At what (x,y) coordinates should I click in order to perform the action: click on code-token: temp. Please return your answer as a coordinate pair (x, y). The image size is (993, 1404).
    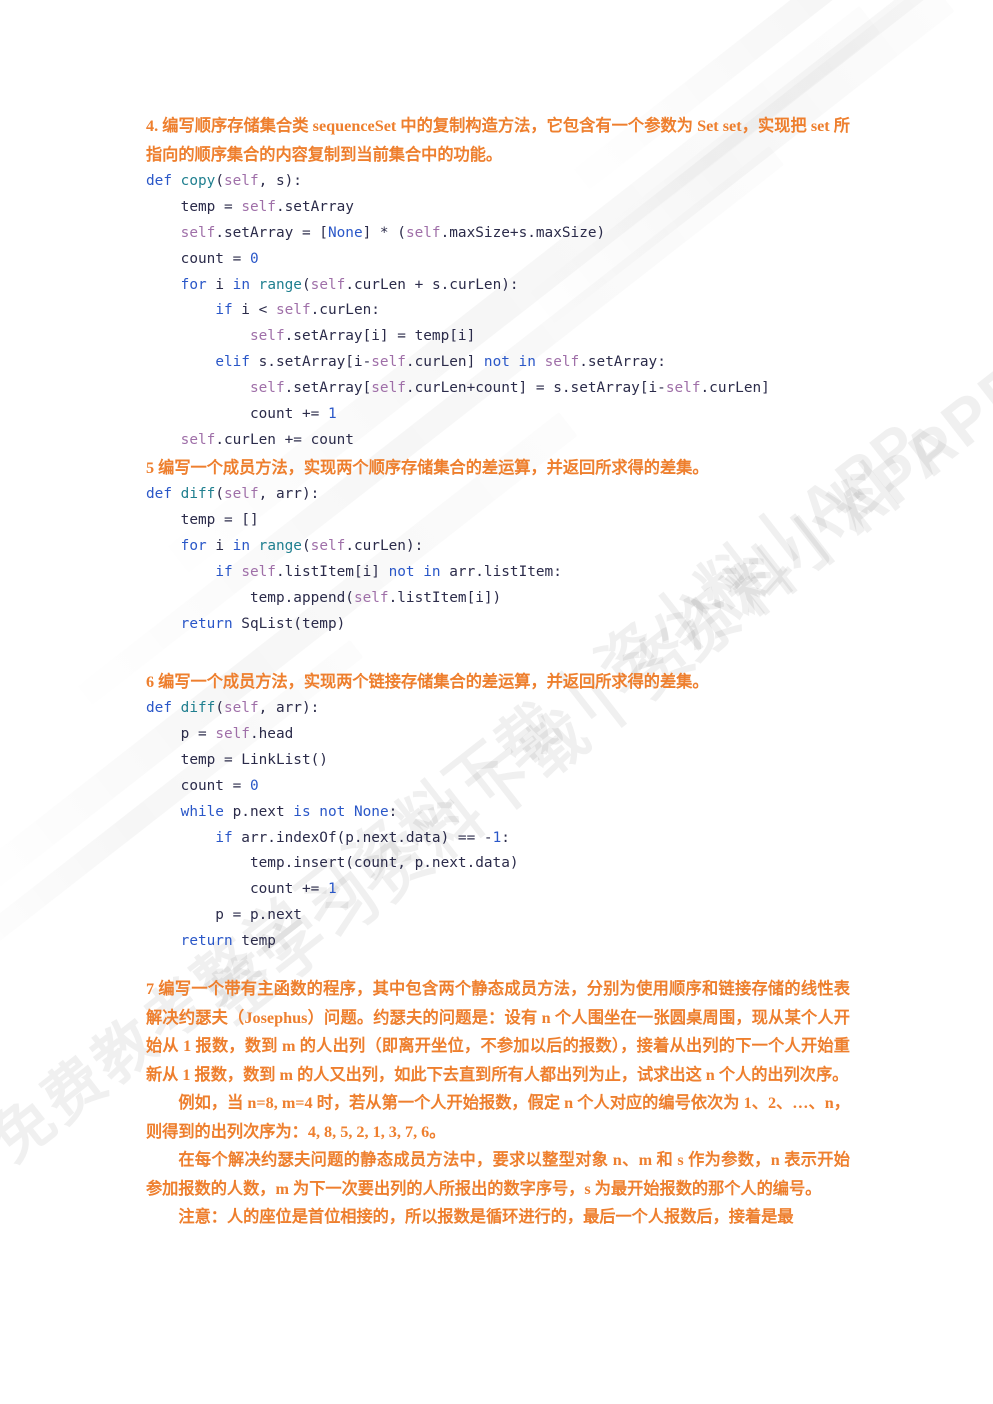
    Looking at the image, I should click on (254, 941).